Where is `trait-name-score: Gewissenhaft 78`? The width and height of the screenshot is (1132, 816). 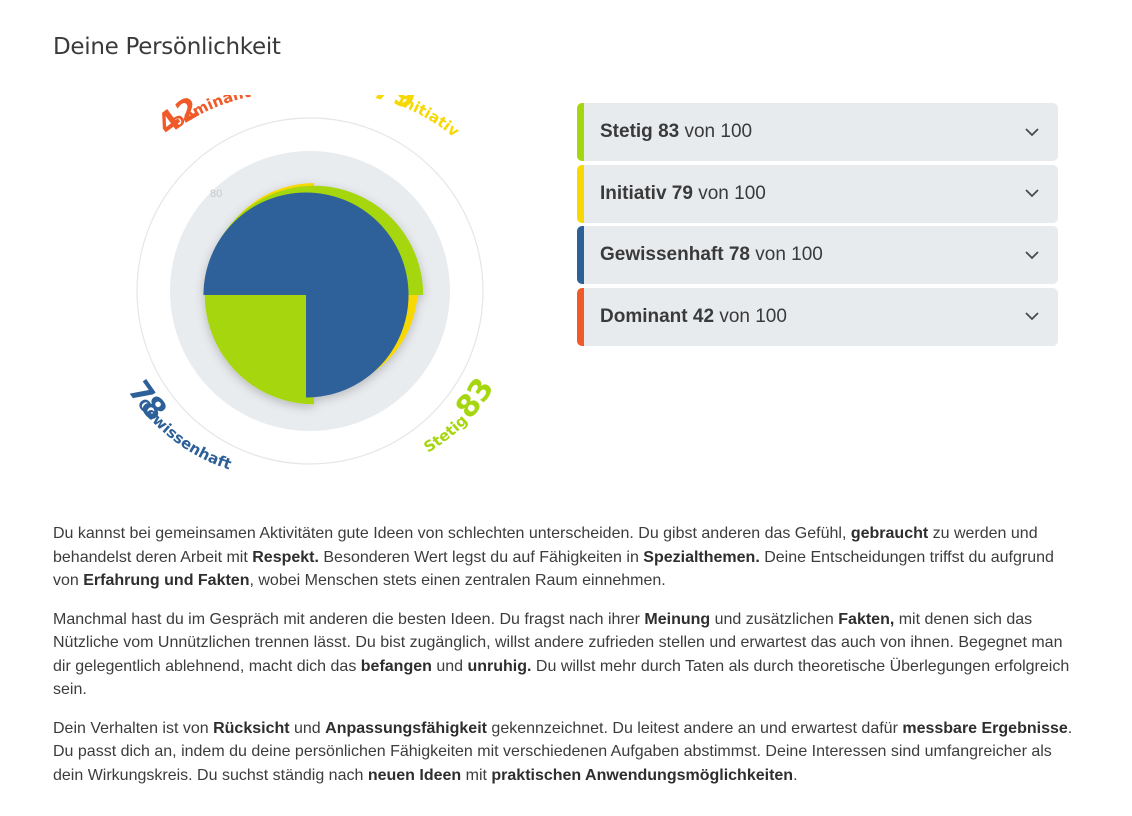
trait-name-score: Gewissenhaft 78 is located at coordinates (675, 254).